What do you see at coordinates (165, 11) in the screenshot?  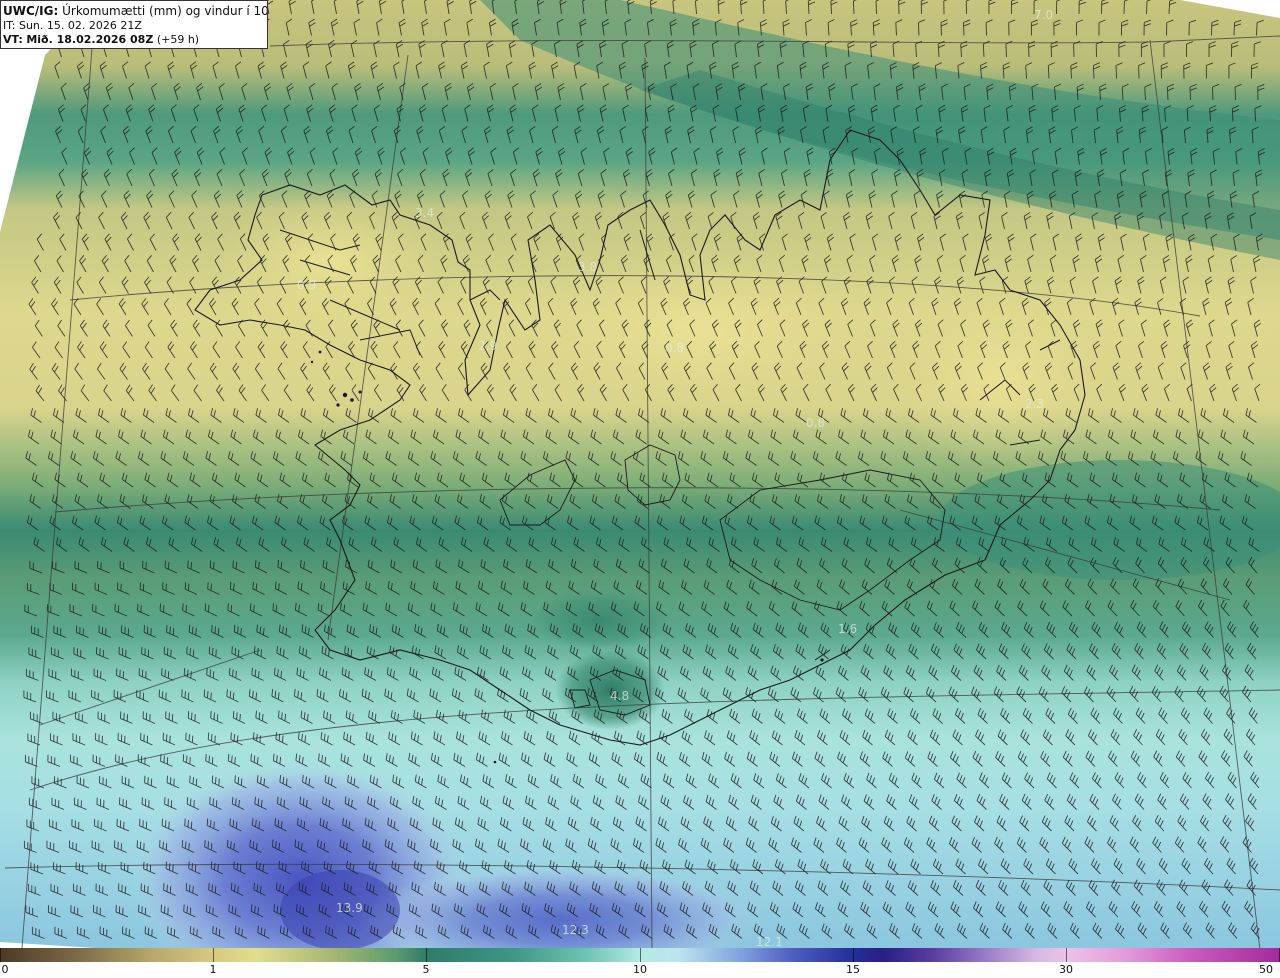 I see `parameter-description: Úrkomumætti (mm) og vindur í 100m hæð` at bounding box center [165, 11].